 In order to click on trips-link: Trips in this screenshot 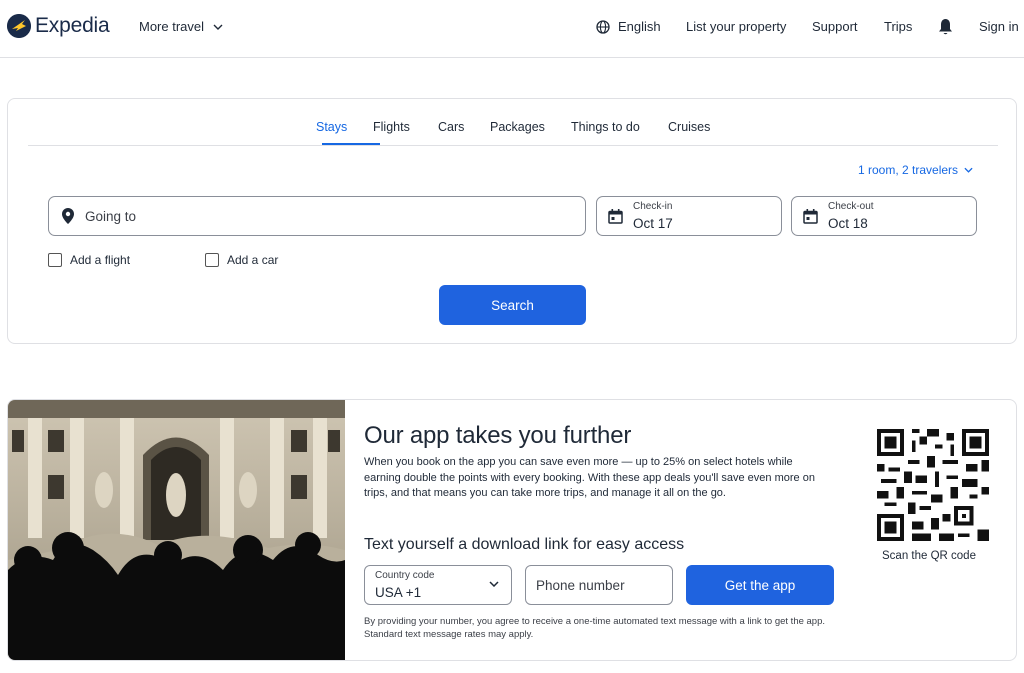, I will do `click(898, 26)`.